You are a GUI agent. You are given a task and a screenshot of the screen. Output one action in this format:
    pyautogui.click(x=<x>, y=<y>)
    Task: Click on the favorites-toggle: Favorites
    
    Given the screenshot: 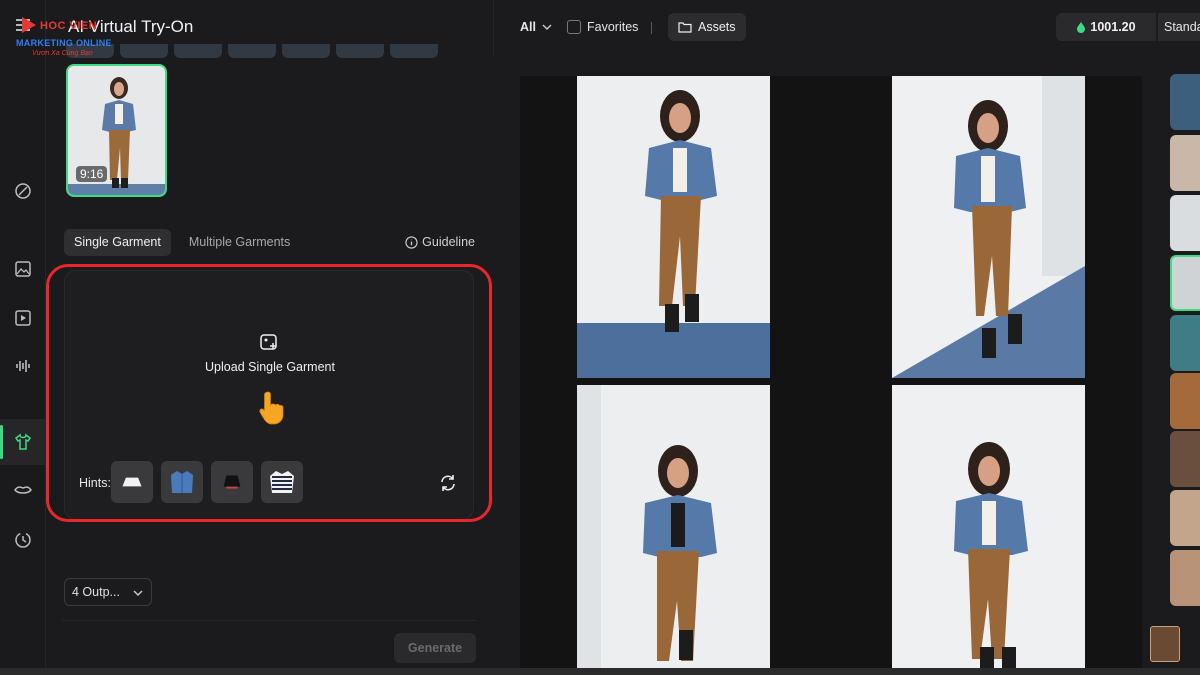 What is the action you would take?
    pyautogui.click(x=602, y=27)
    